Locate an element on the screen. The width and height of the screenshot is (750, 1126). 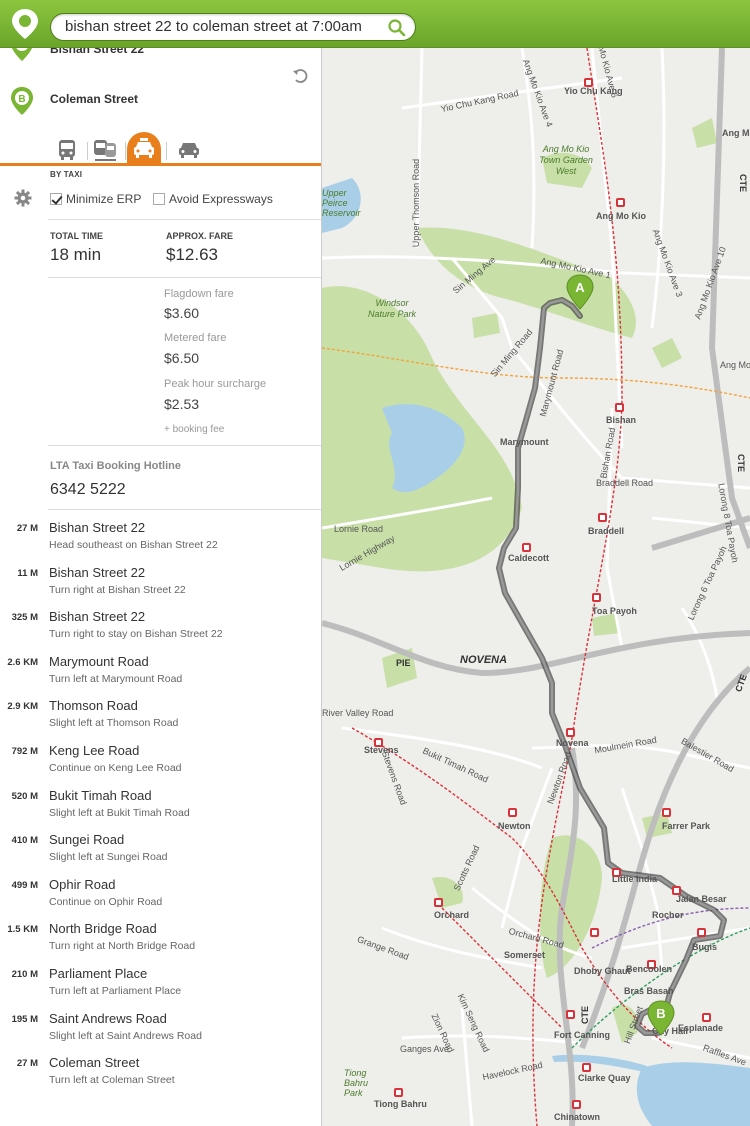
train-mode-tab is located at coordinates (105, 148).